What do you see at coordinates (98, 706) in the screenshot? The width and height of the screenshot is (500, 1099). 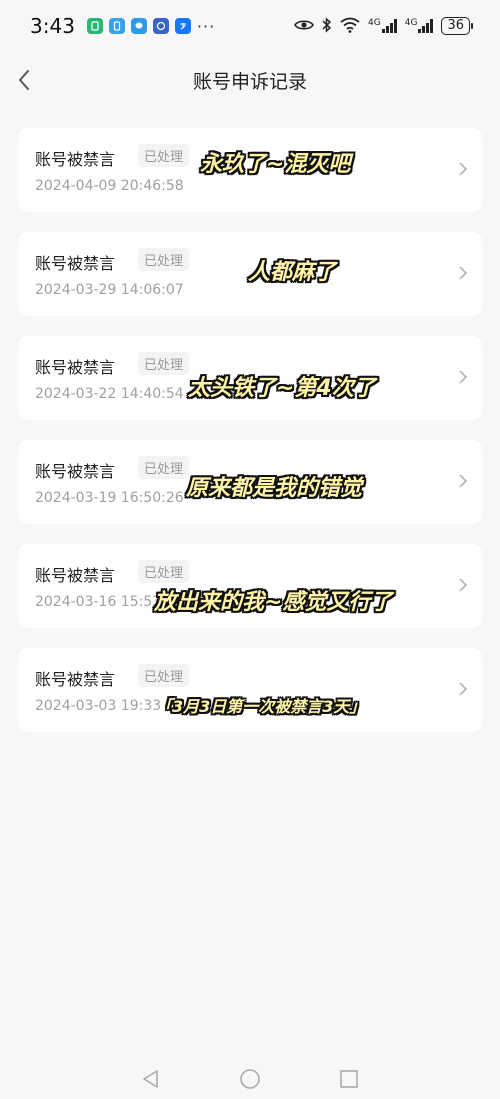 I see `record-time: 2024-03-03 19:33` at bounding box center [98, 706].